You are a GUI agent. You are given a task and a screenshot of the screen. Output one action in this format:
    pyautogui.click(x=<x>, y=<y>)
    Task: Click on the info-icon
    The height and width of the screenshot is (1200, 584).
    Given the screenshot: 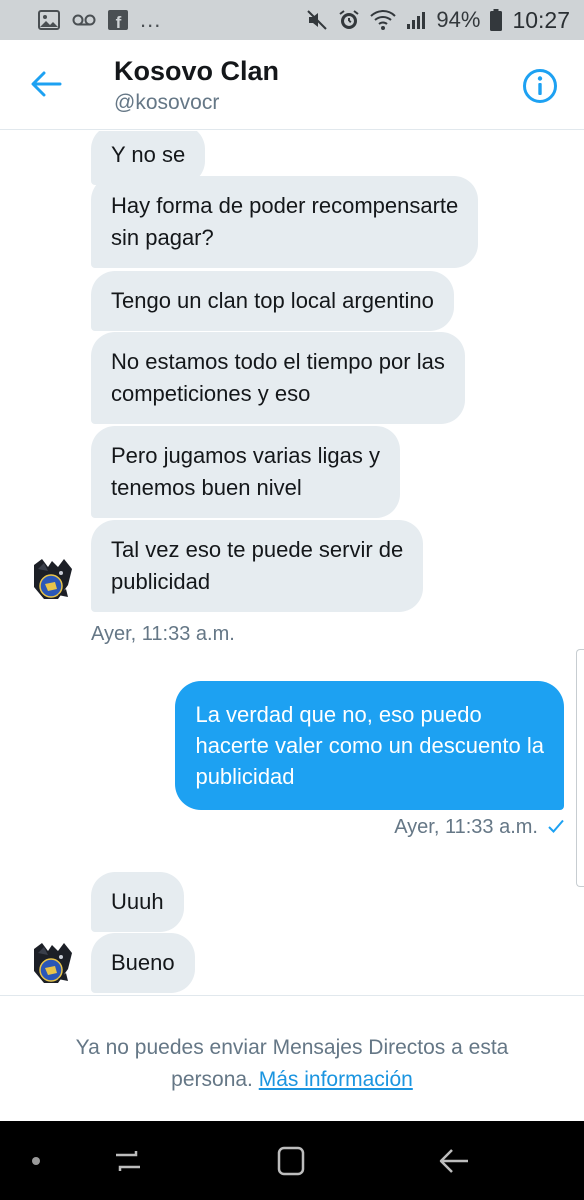 What is the action you would take?
    pyautogui.click(x=540, y=86)
    